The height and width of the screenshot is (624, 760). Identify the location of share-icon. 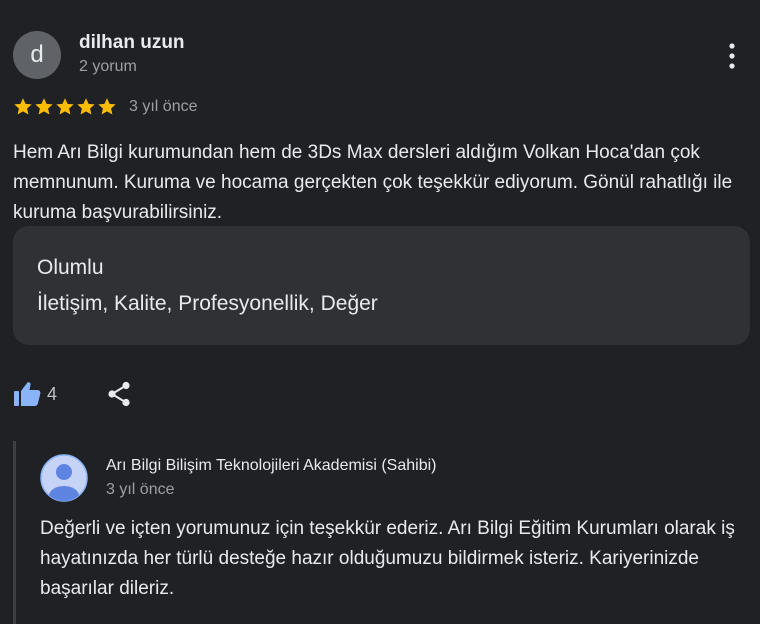
(119, 394).